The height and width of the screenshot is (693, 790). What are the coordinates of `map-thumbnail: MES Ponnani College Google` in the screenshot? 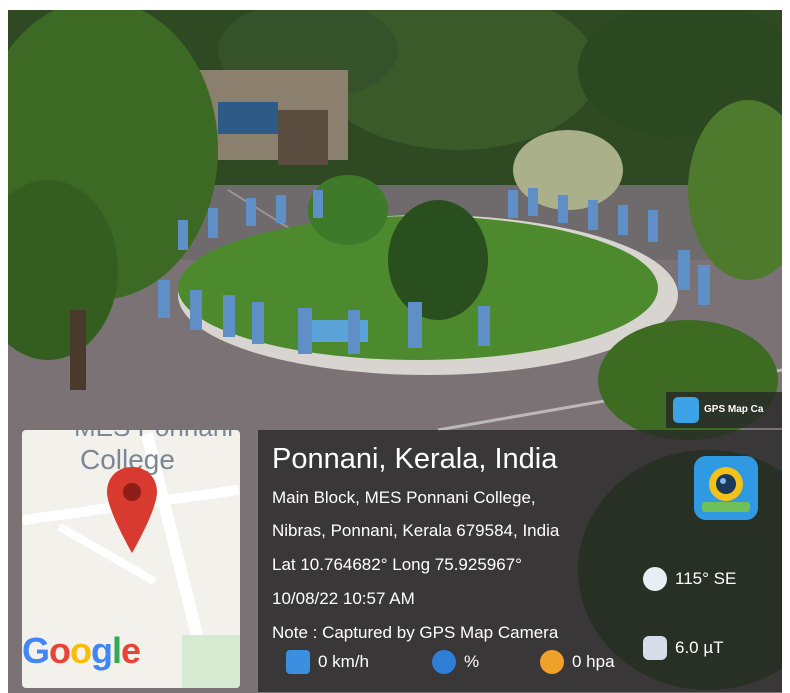 It's located at (131, 559).